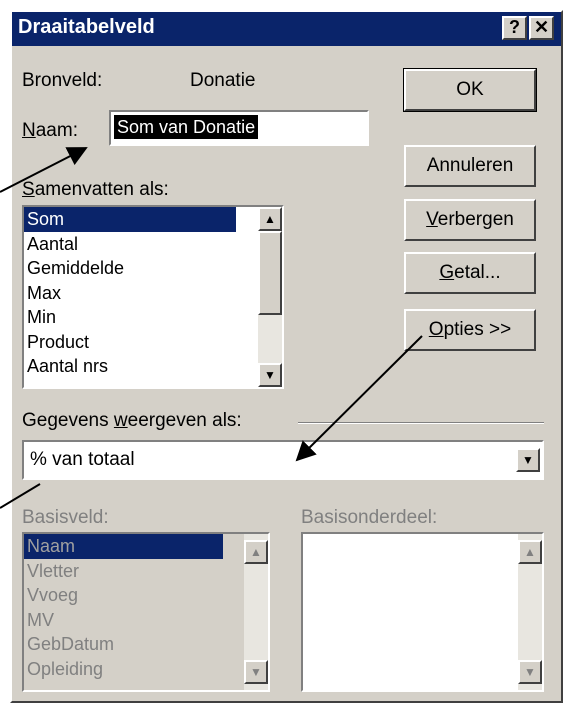 This screenshot has width=575, height=716. I want to click on list-item: Vletter, so click(146, 571).